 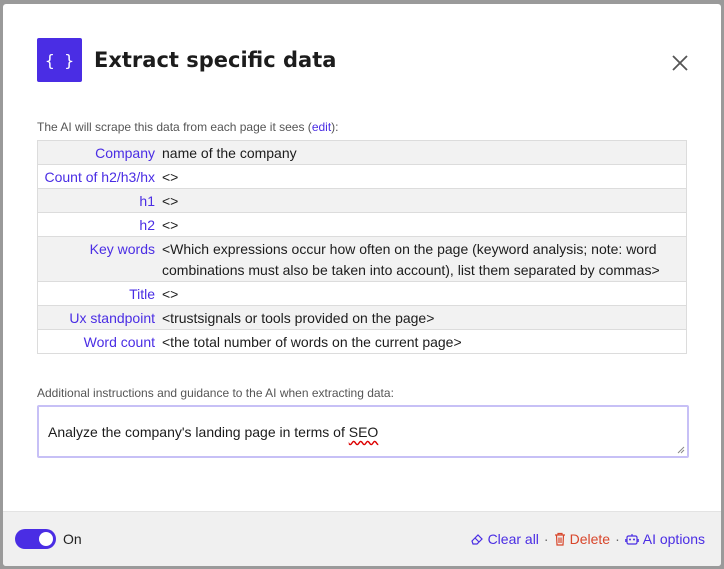 I want to click on field-value: name of the company, so click(x=424, y=152).